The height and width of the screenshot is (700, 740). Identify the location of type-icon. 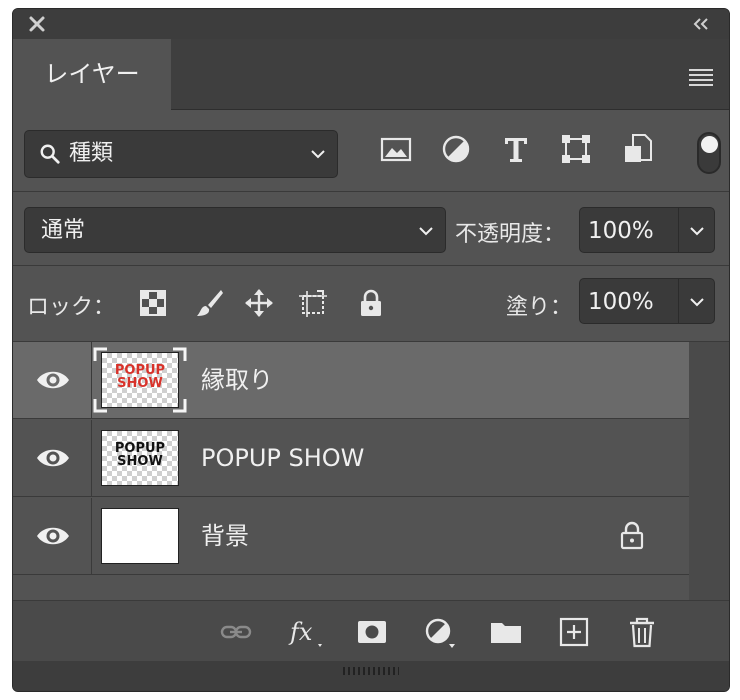
(516, 149).